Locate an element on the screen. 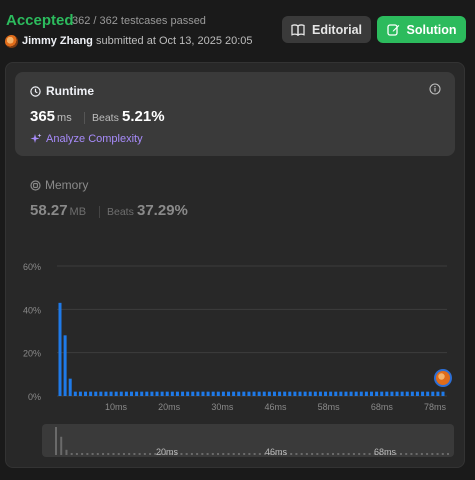  mini-x-tick-label: 20ms is located at coordinates (167, 452).